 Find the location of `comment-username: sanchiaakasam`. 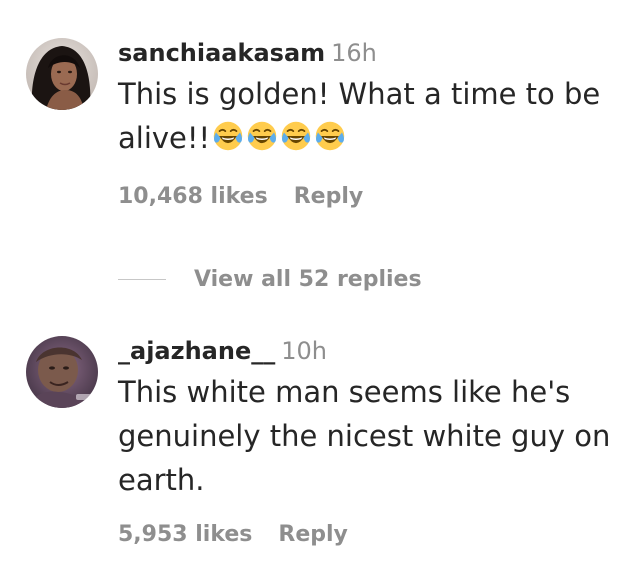

comment-username: sanchiaakasam is located at coordinates (221, 53).